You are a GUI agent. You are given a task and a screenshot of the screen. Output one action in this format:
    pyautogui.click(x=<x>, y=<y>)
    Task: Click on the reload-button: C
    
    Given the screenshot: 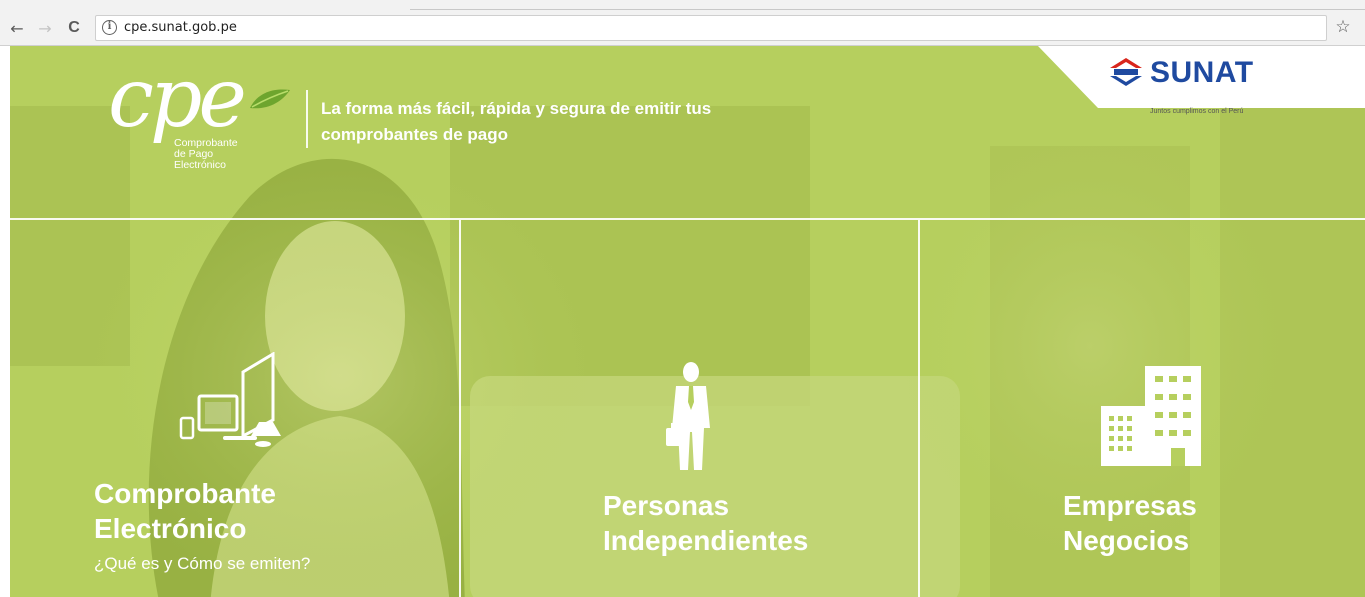 What is the action you would take?
    pyautogui.click(x=74, y=28)
    